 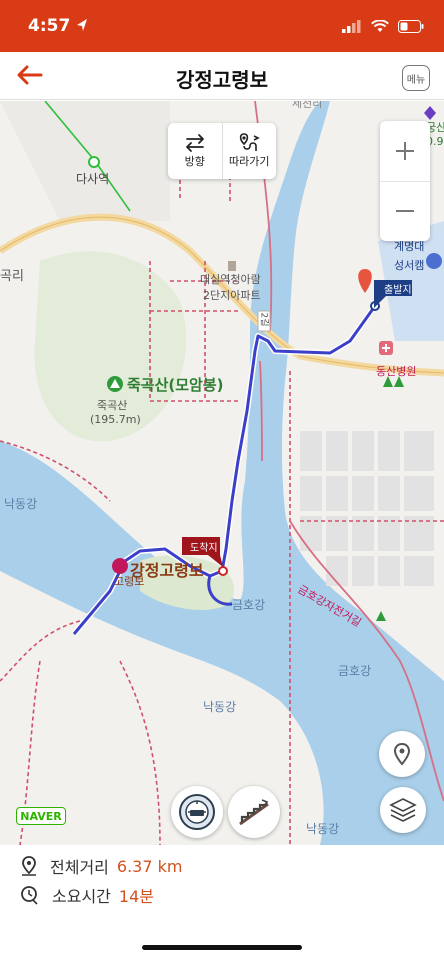 What do you see at coordinates (222, 80) in the screenshot?
I see `page-title: 강정고령보` at bounding box center [222, 80].